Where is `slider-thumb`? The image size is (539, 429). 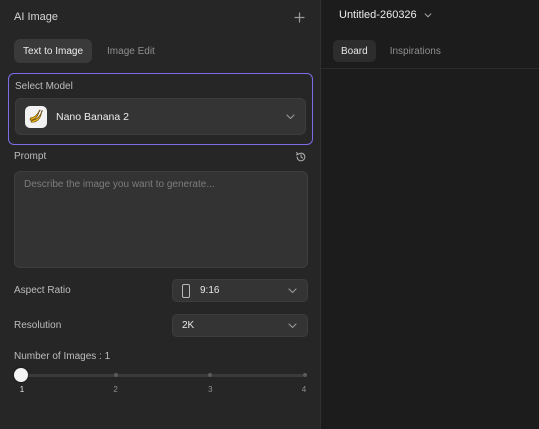
slider-thumb is located at coordinates (21, 375).